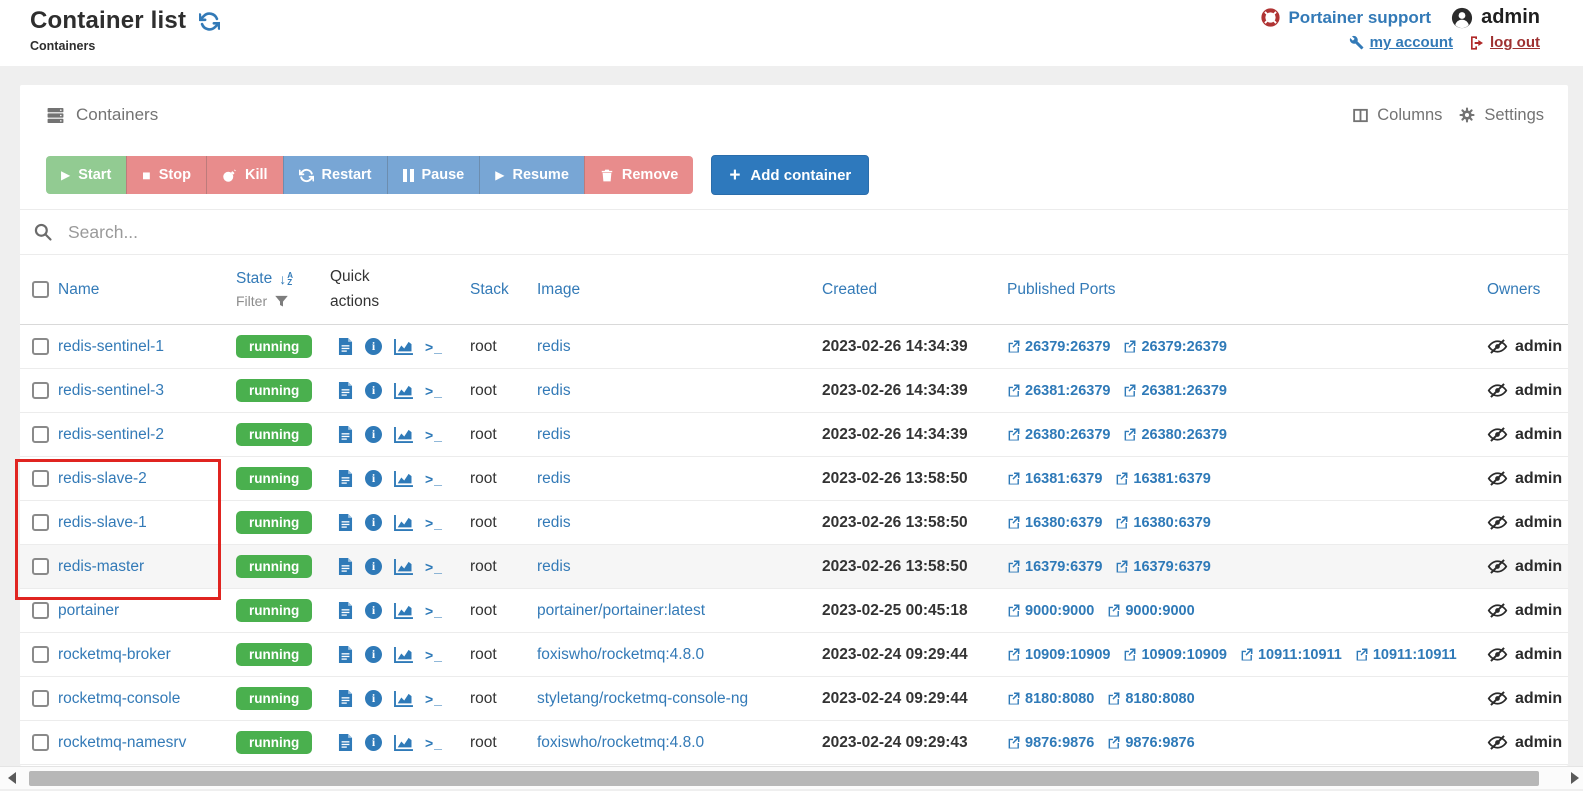  What do you see at coordinates (111, 346) in the screenshot?
I see `container-name-link: redis-sentinel-1` at bounding box center [111, 346].